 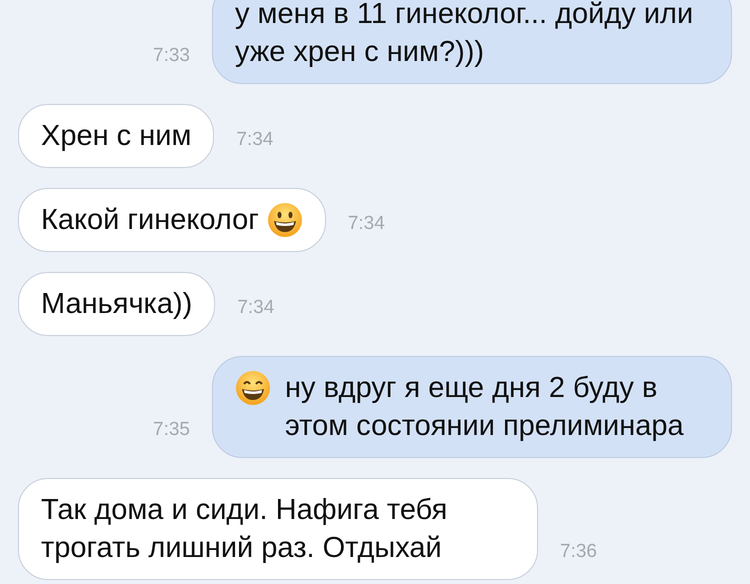 I want to click on message-text: ну вдруг я еще дня 2 буду в этом состоянии прелиминара, so click(x=485, y=407).